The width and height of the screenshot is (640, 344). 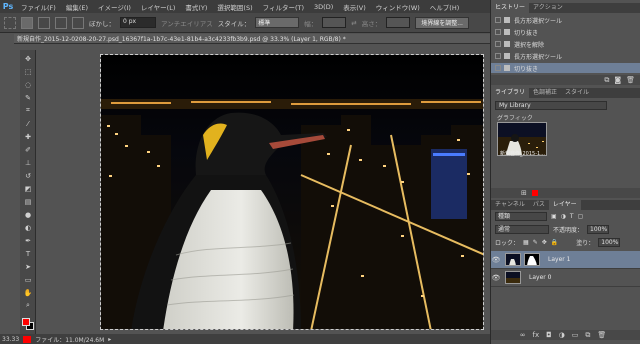 What do you see at coordinates (521, 216) in the screenshot?
I see `layer-kind-filter: 種類` at bounding box center [521, 216].